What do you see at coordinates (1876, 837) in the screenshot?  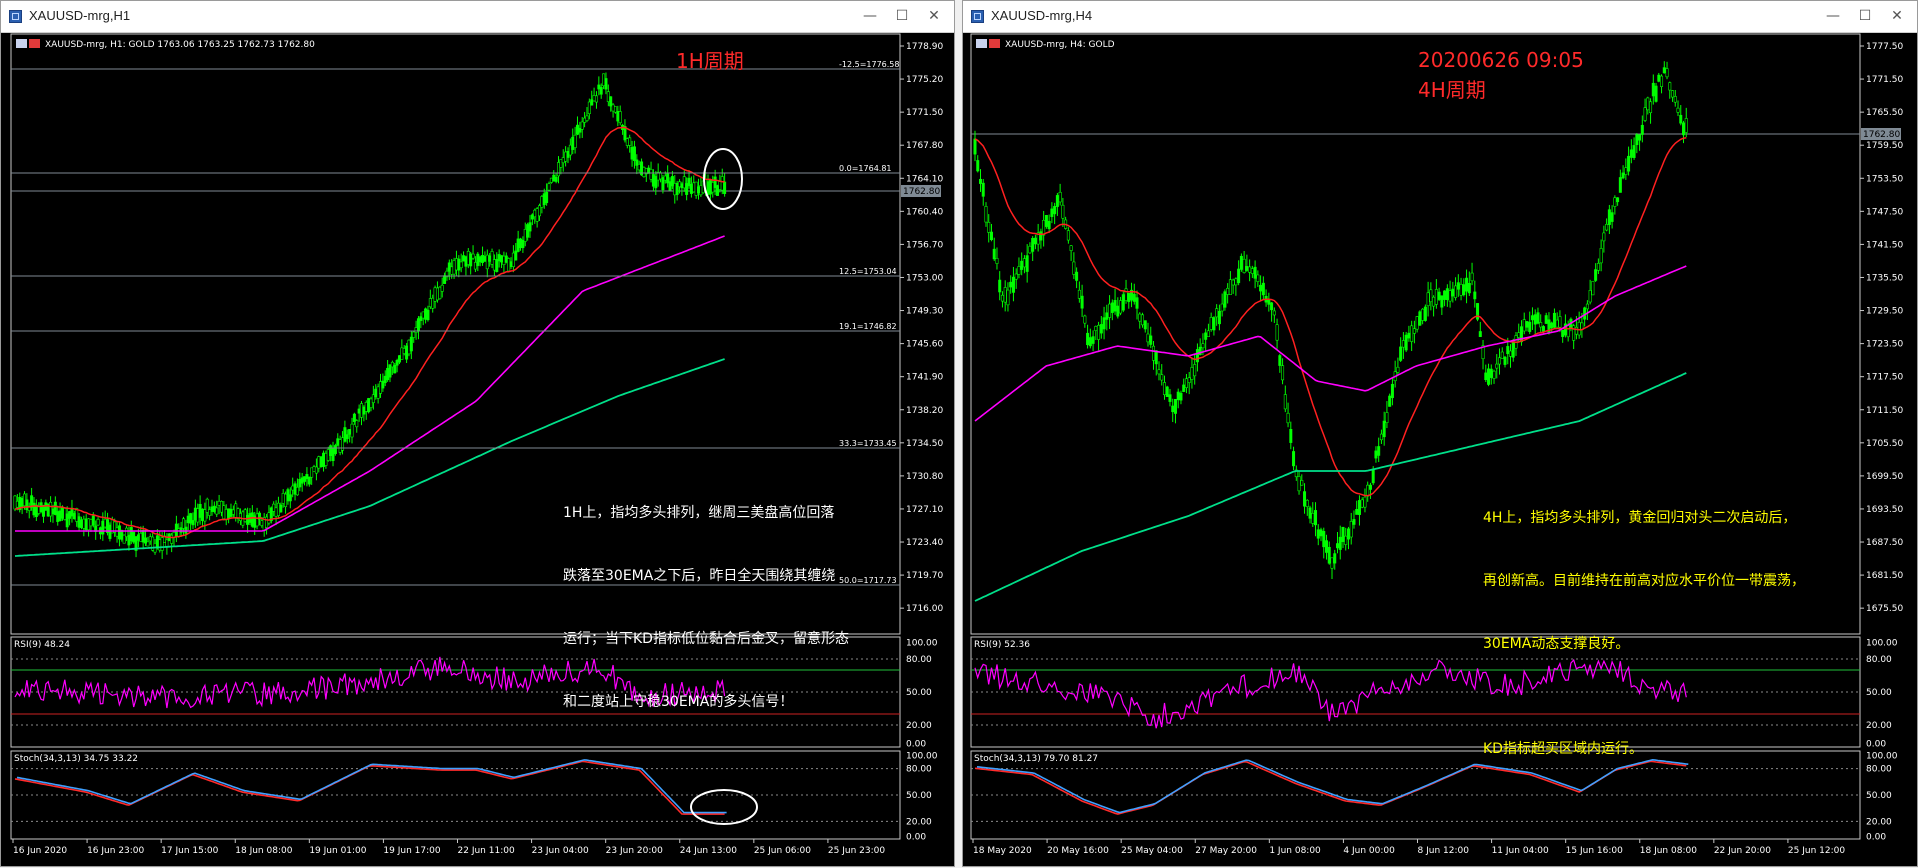 I see `stoch-tick-label: 0.00` at bounding box center [1876, 837].